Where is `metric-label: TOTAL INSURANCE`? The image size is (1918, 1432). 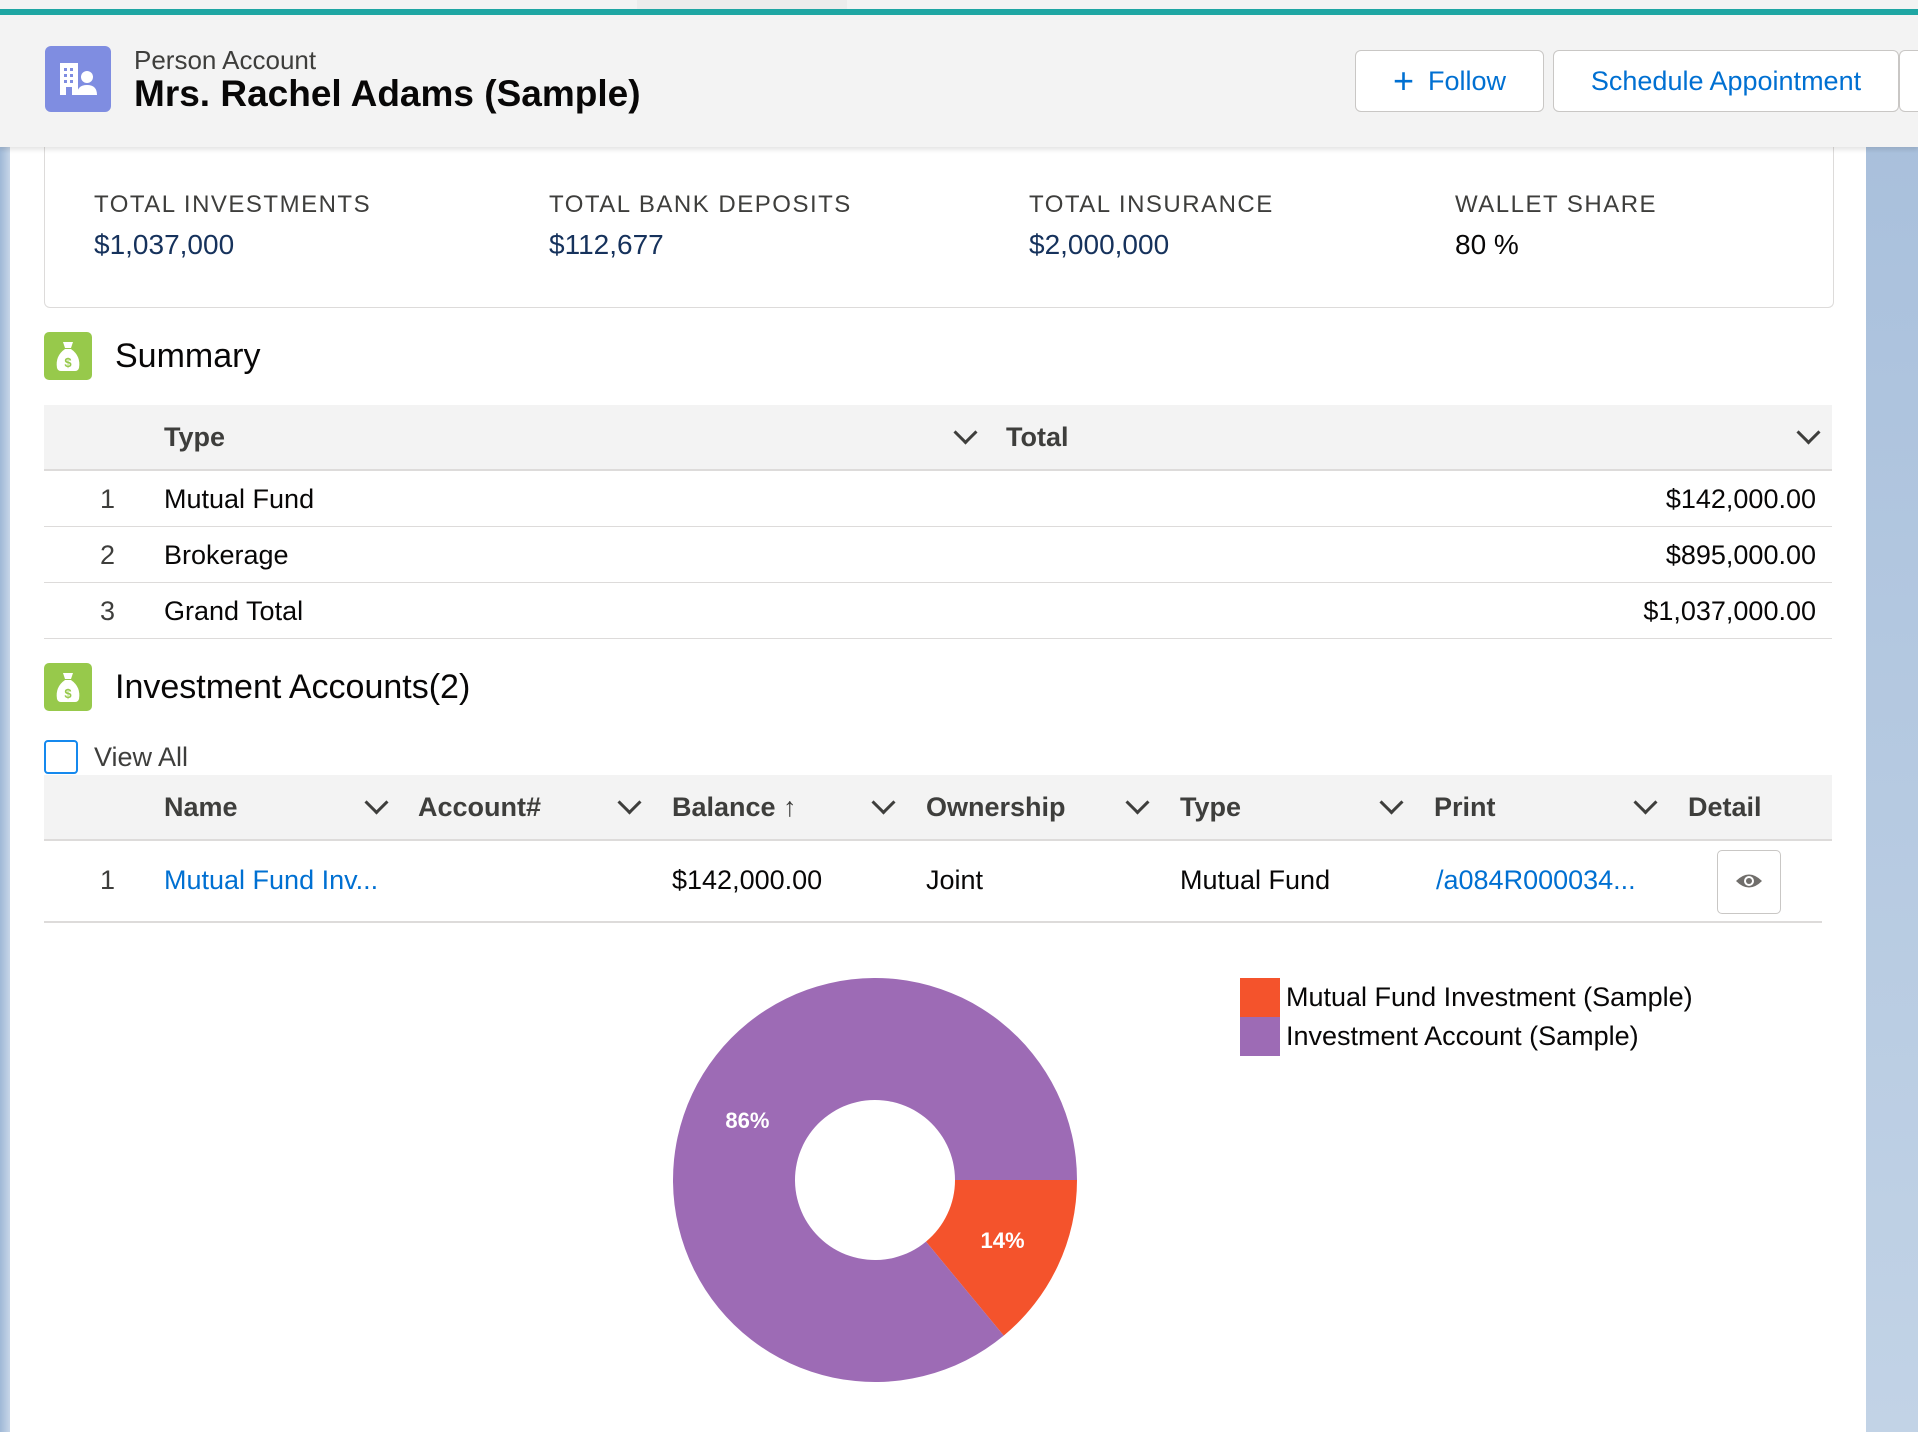
metric-label: TOTAL INSURANCE is located at coordinates (1151, 204).